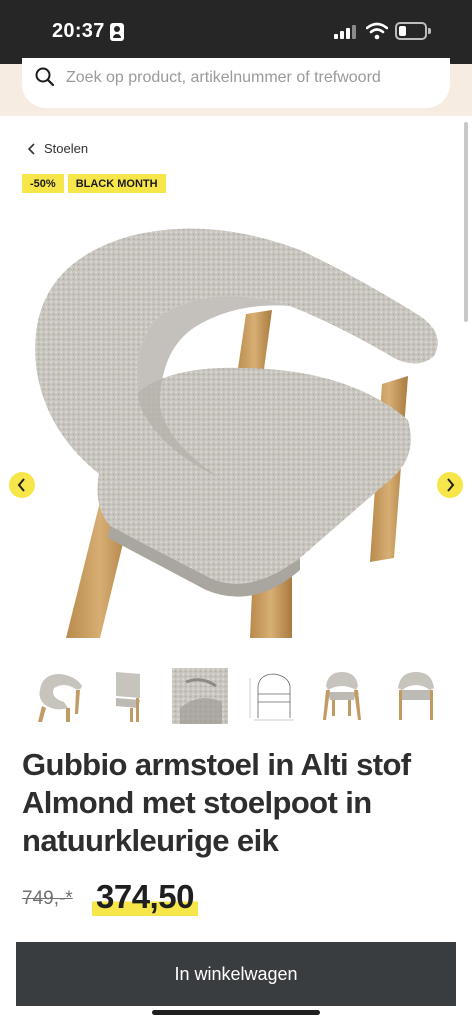 The width and height of the screenshot is (472, 1024). I want to click on promo-badges: -50% BLACK MONTH, so click(94, 183).